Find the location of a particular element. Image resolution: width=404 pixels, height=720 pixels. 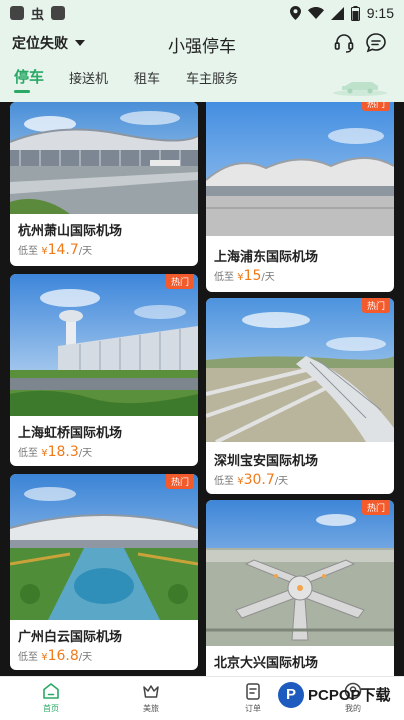

airport-card-hongqiao: 热门 上海虹桥国际机场 低至 ¥18.3/天 is located at coordinates (104, 370).